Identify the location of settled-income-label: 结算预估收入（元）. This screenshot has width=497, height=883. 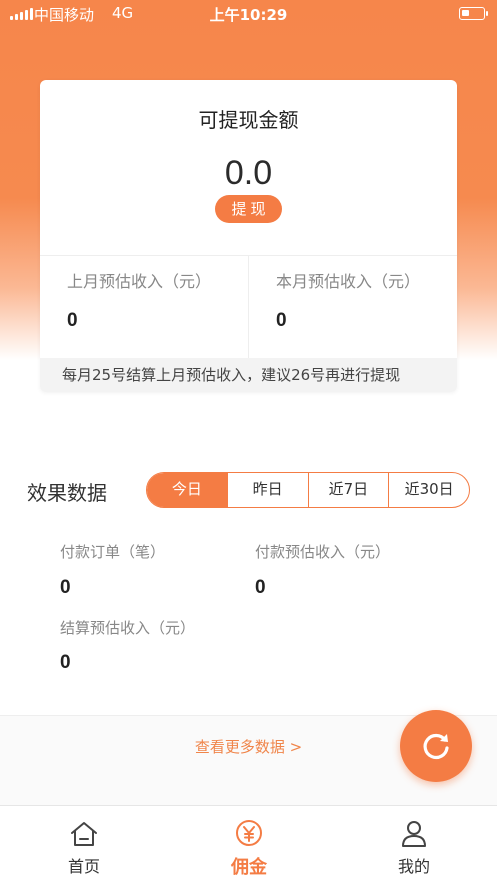
(128, 628).